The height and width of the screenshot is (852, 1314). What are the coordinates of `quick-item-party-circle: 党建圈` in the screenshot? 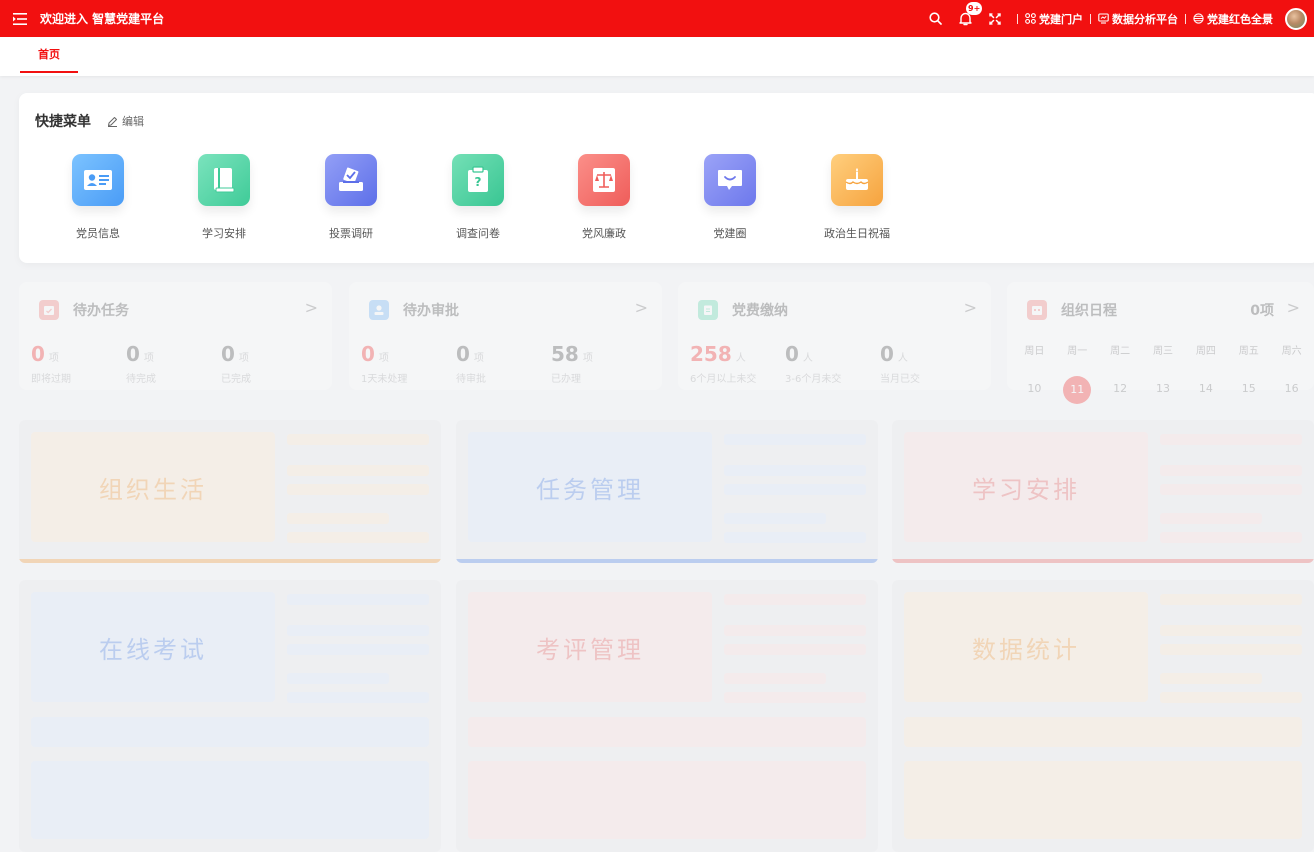 It's located at (730, 199).